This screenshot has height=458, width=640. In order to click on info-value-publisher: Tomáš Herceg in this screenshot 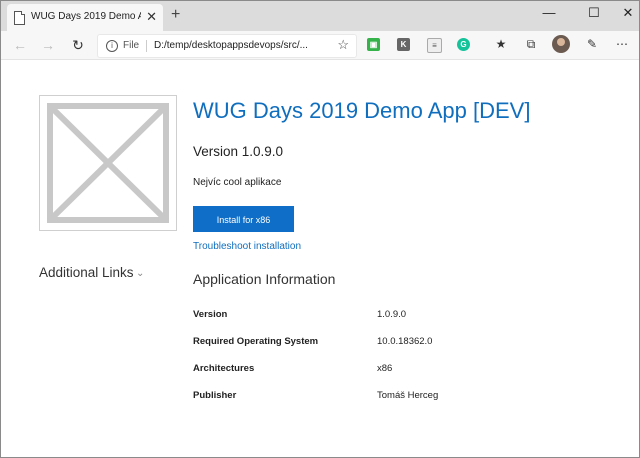, I will do `click(408, 395)`.